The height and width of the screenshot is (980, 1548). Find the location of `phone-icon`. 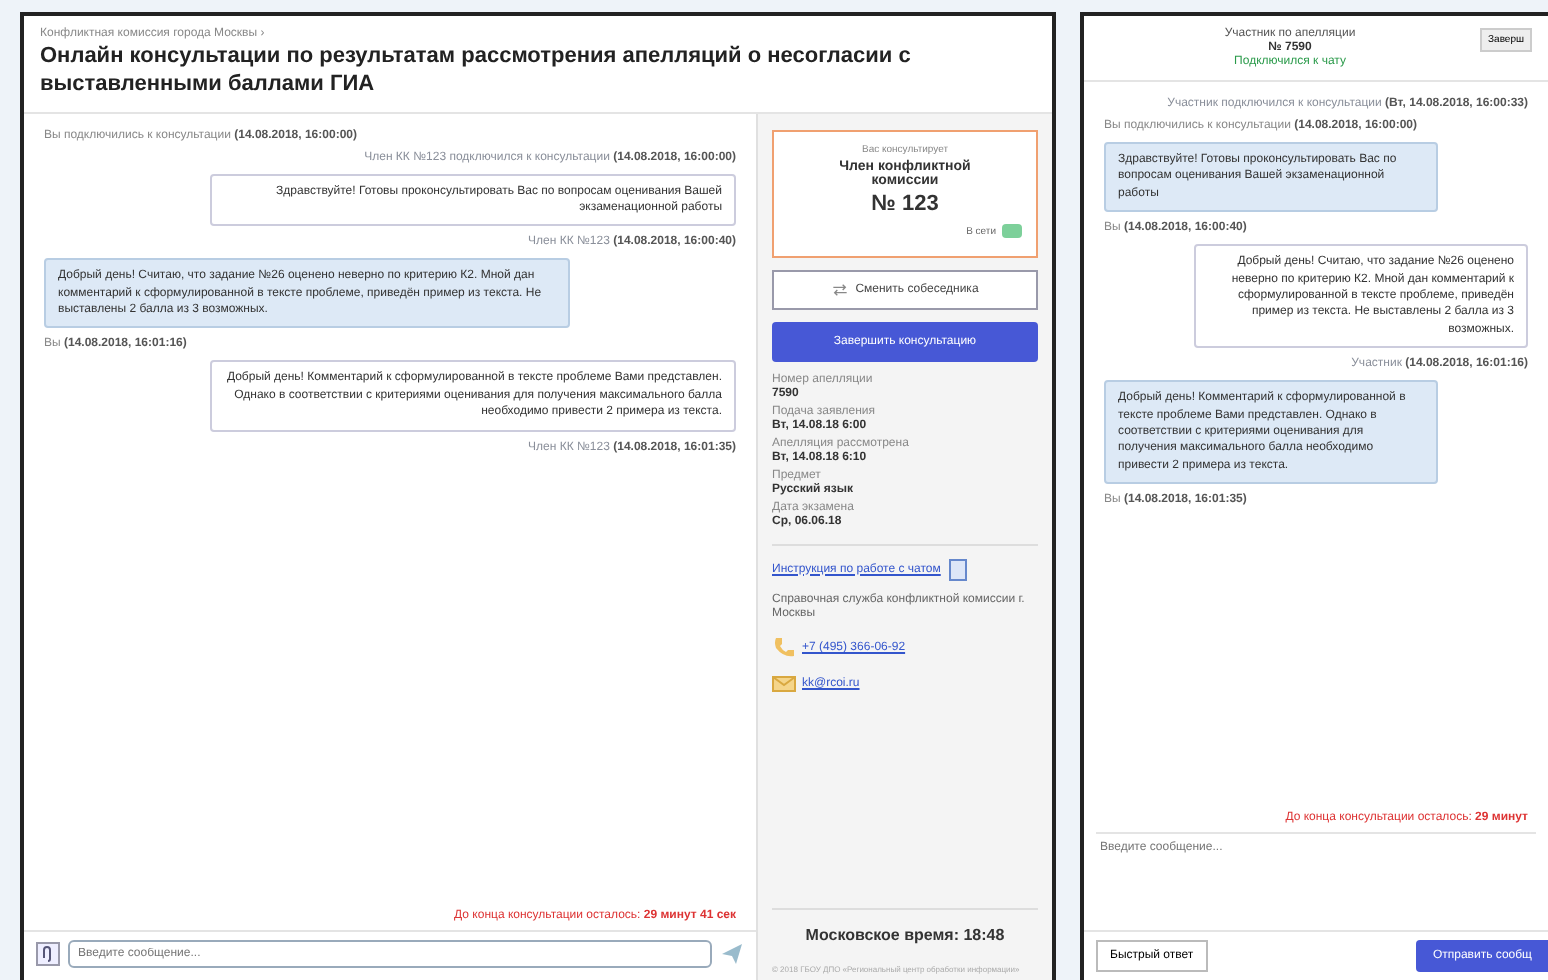

phone-icon is located at coordinates (784, 648).